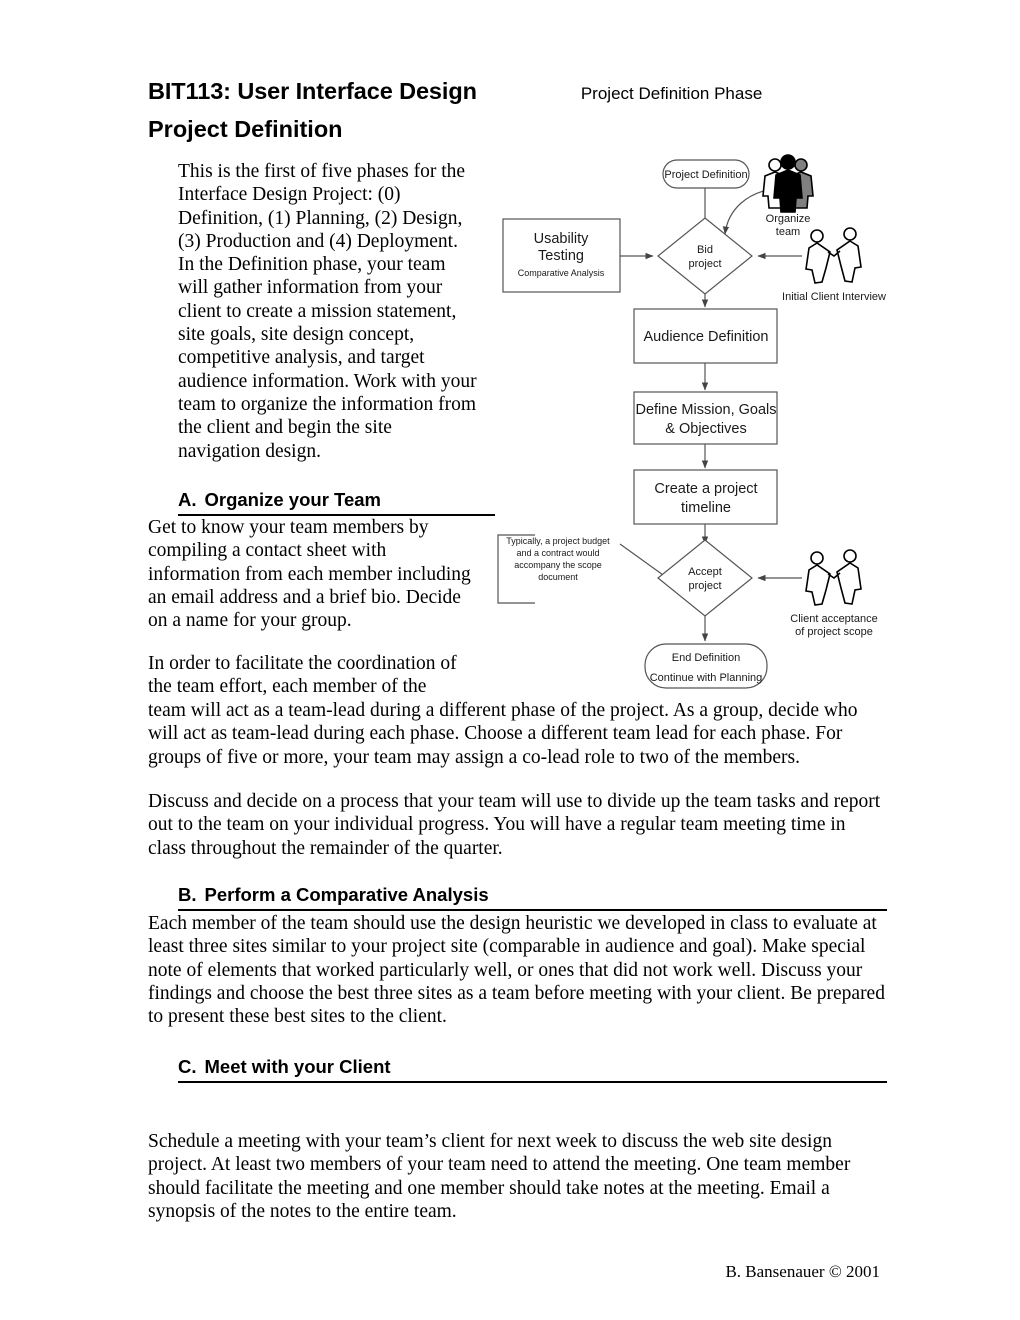 This screenshot has width=1020, height=1320. I want to click on define-mission-line2: & Objectives, so click(705, 429).